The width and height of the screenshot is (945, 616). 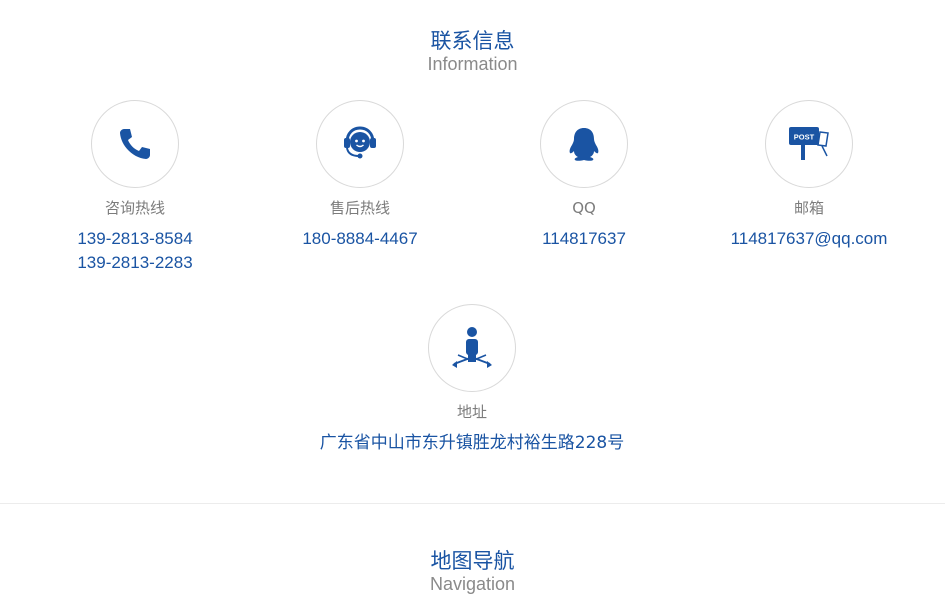 I want to click on address-icon-circle, so click(x=472, y=348).